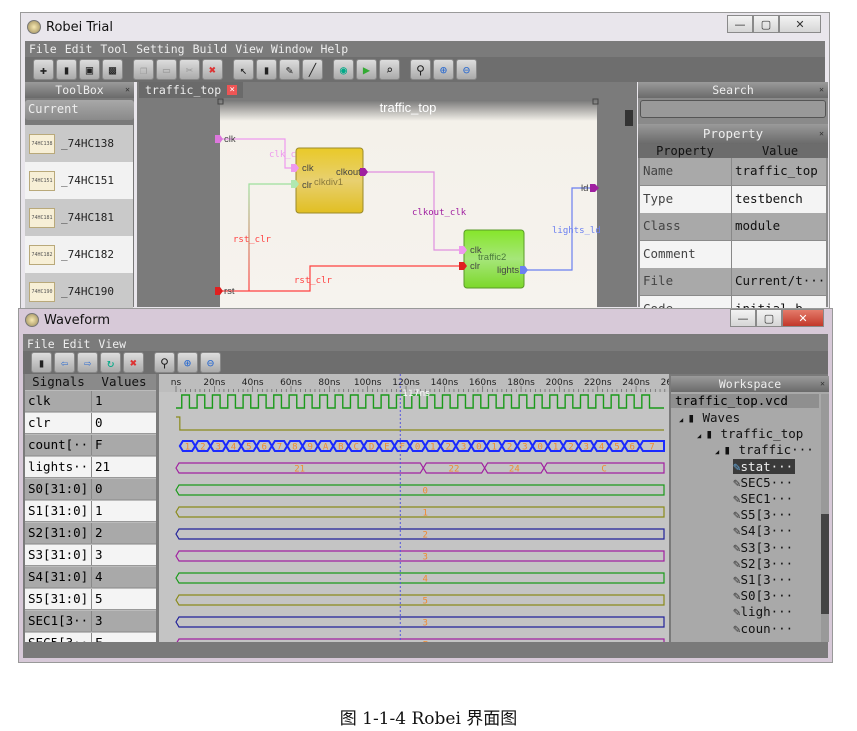 Image resolution: width=857 pixels, height=731 pixels. Describe the element at coordinates (90, 489) in the screenshot. I see `signal-row: S0[31:0] 0` at that location.